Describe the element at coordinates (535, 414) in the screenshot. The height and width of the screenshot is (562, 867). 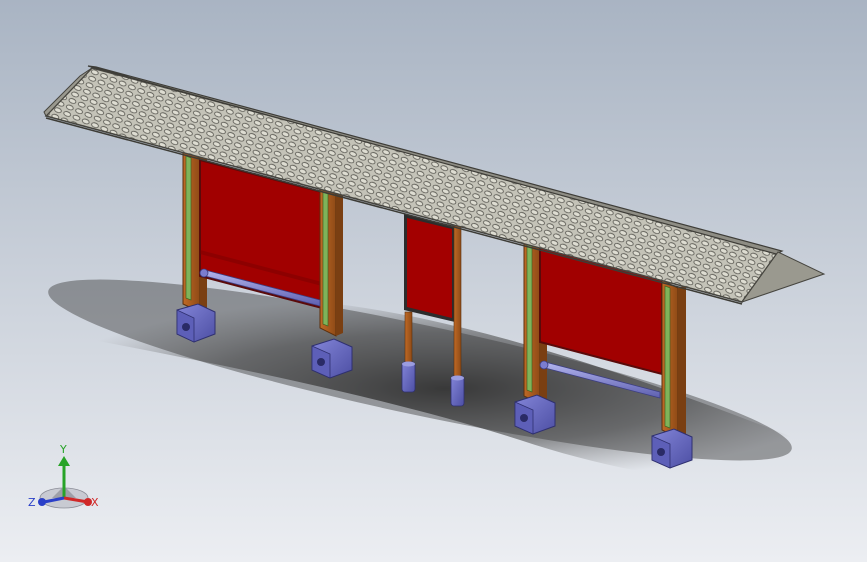
I see `right-base-back` at that location.